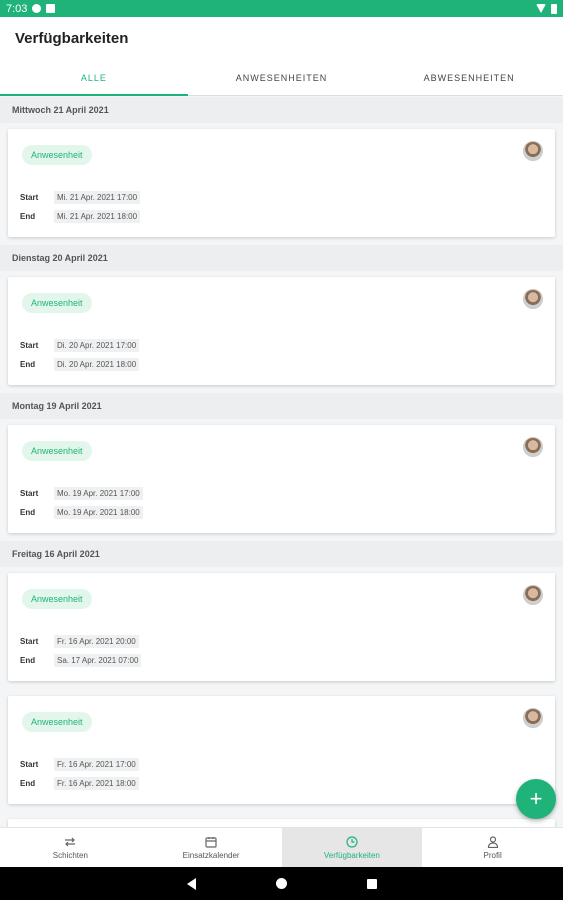 The width and height of the screenshot is (563, 900). I want to click on tab-abwesenheiten: ABWESENHEITEN, so click(469, 77).